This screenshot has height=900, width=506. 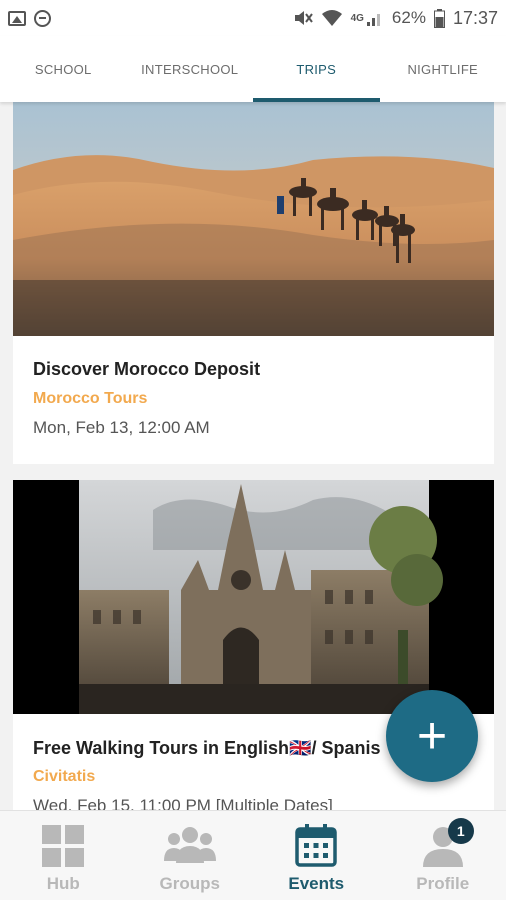 I want to click on nav-profile: 1 Profile, so click(x=443, y=855).